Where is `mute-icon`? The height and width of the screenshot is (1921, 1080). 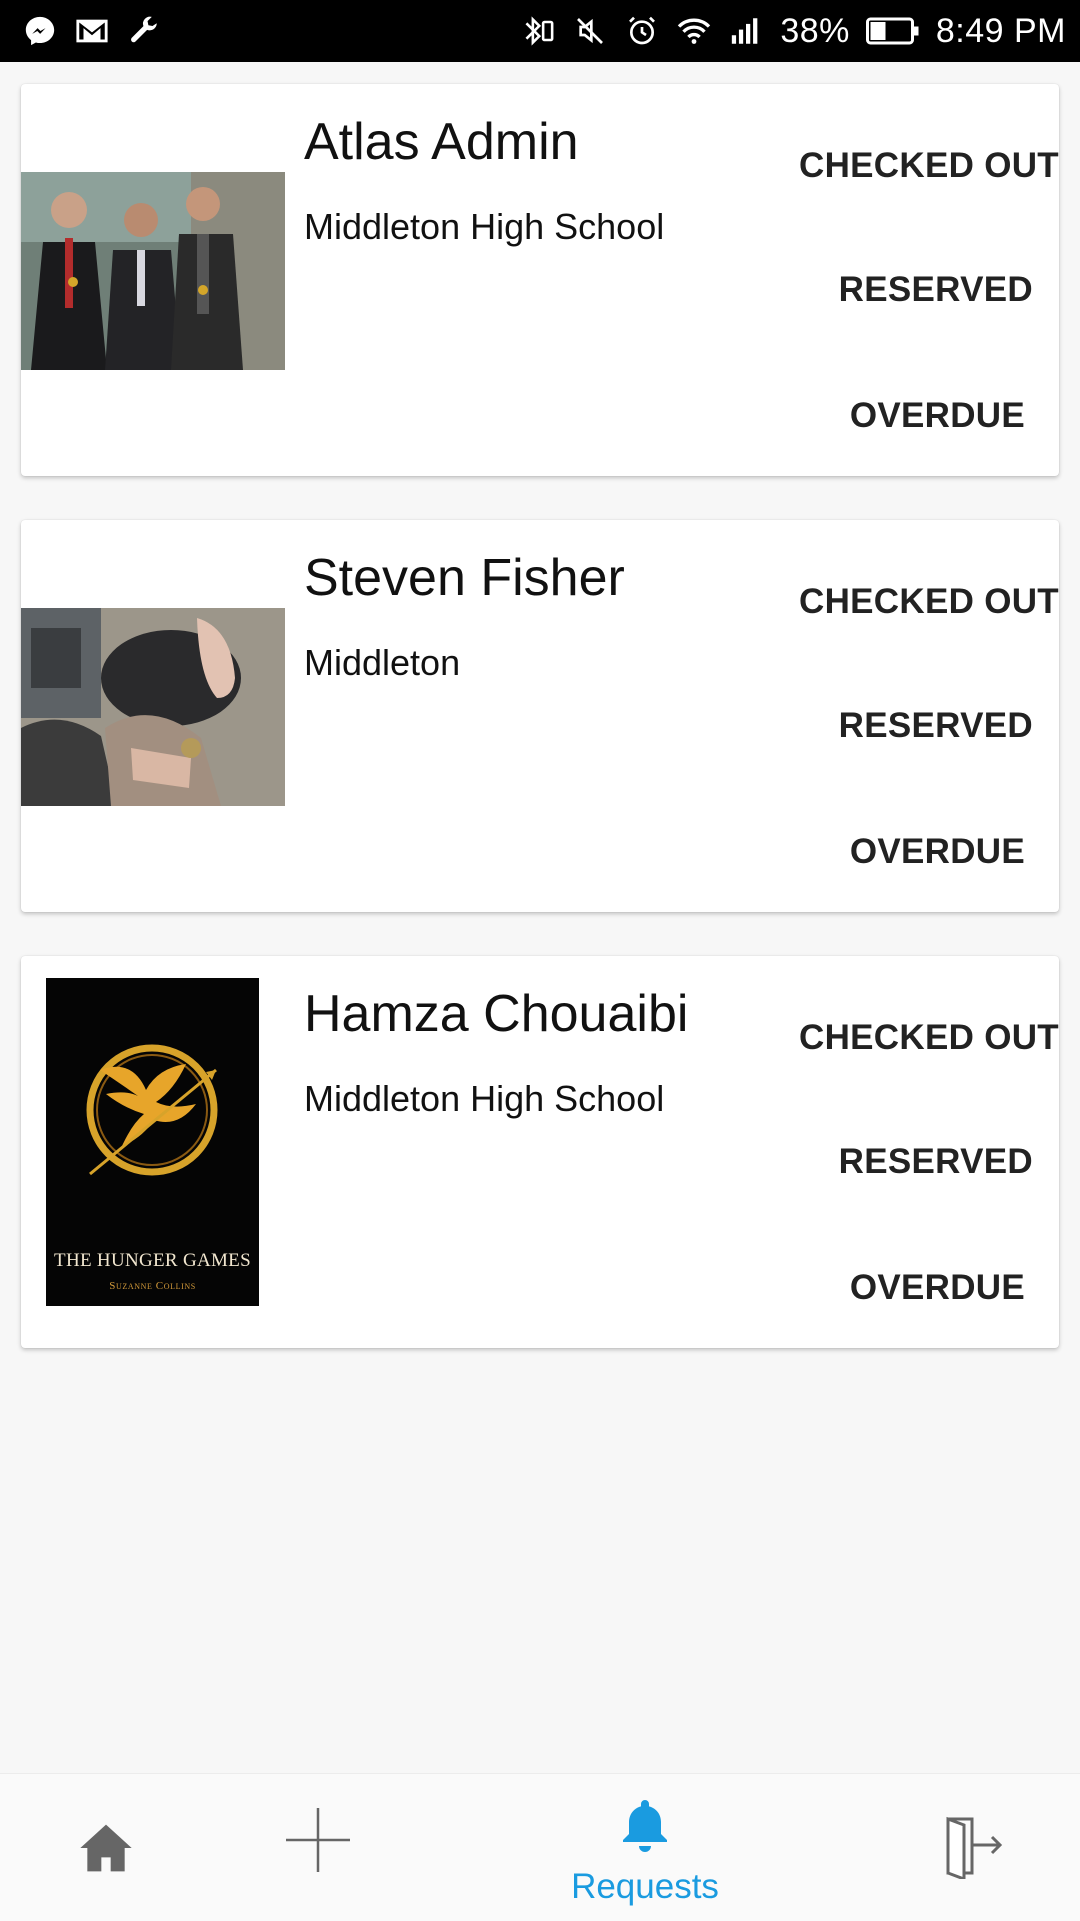 mute-icon is located at coordinates (590, 31).